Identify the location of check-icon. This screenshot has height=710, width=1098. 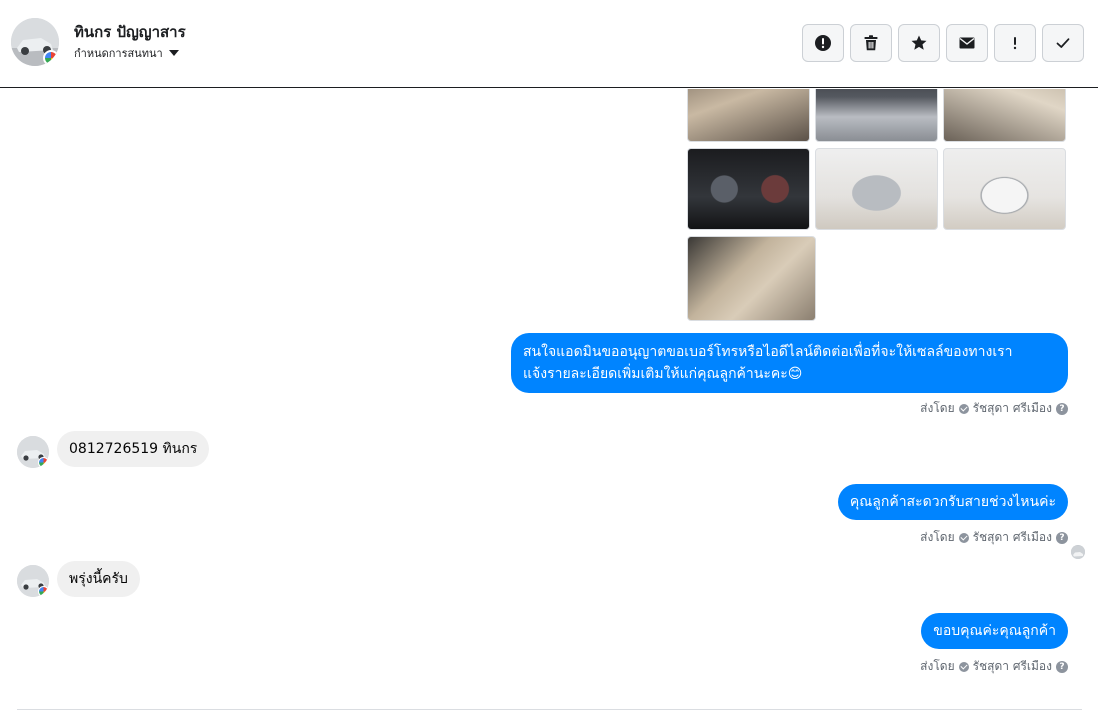
(1063, 43).